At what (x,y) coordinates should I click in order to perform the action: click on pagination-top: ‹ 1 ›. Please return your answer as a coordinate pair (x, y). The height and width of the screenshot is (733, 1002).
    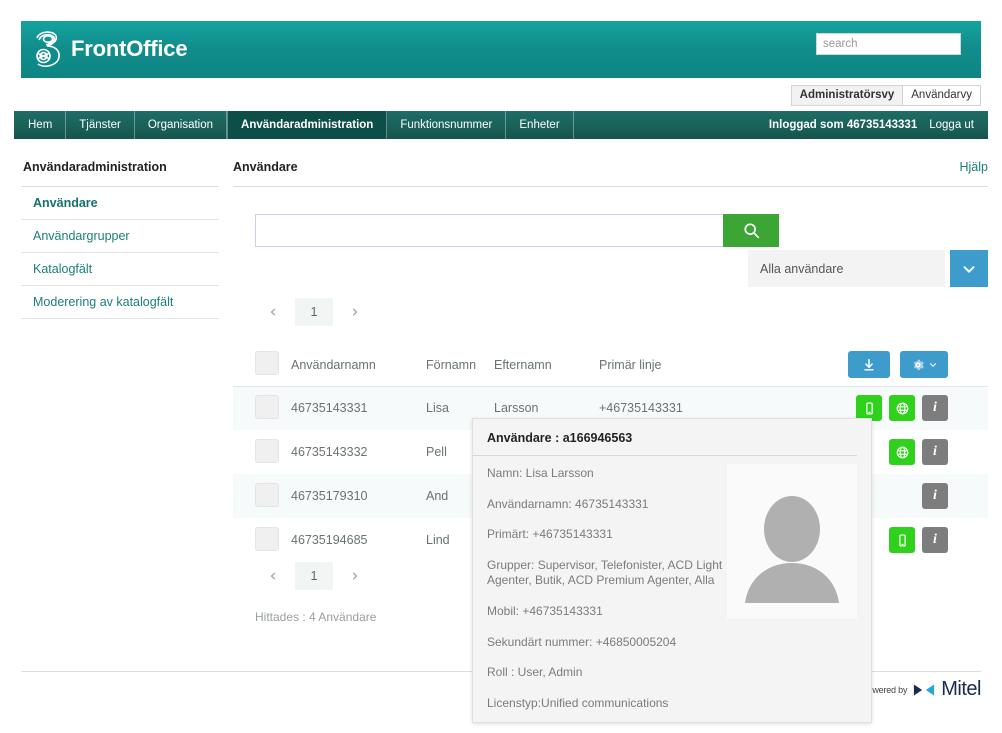
    Looking at the image, I should click on (610, 312).